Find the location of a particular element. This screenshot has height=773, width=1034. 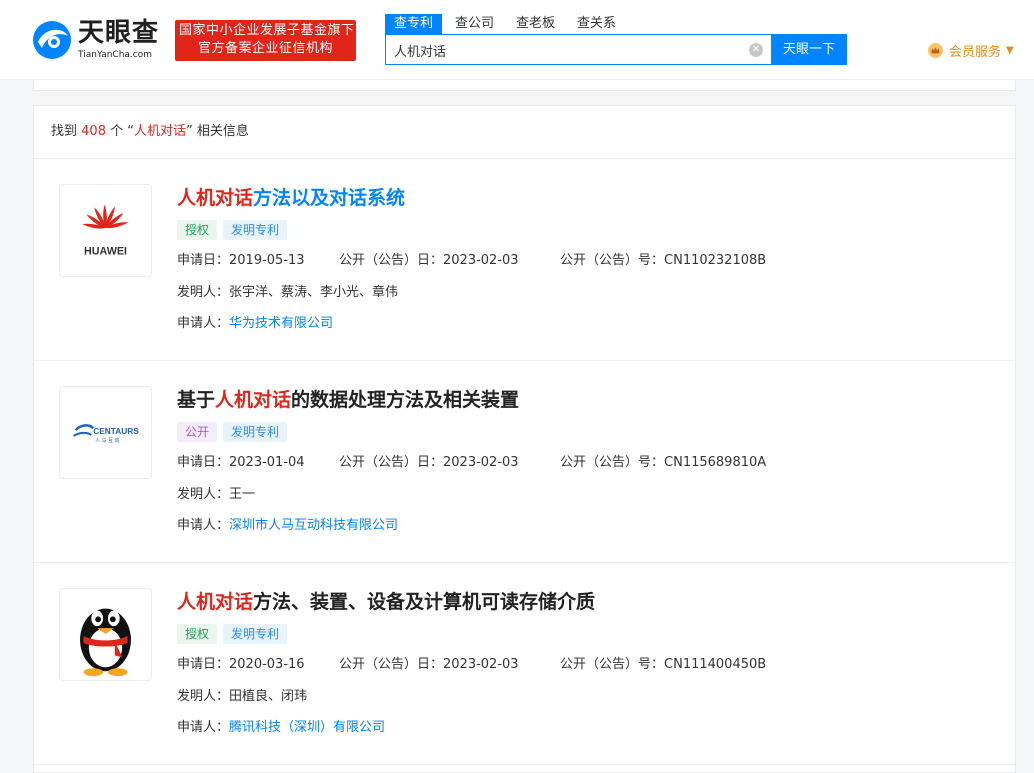

applicant-link: 腾讯科技（深圳）有限公司 is located at coordinates (307, 727).